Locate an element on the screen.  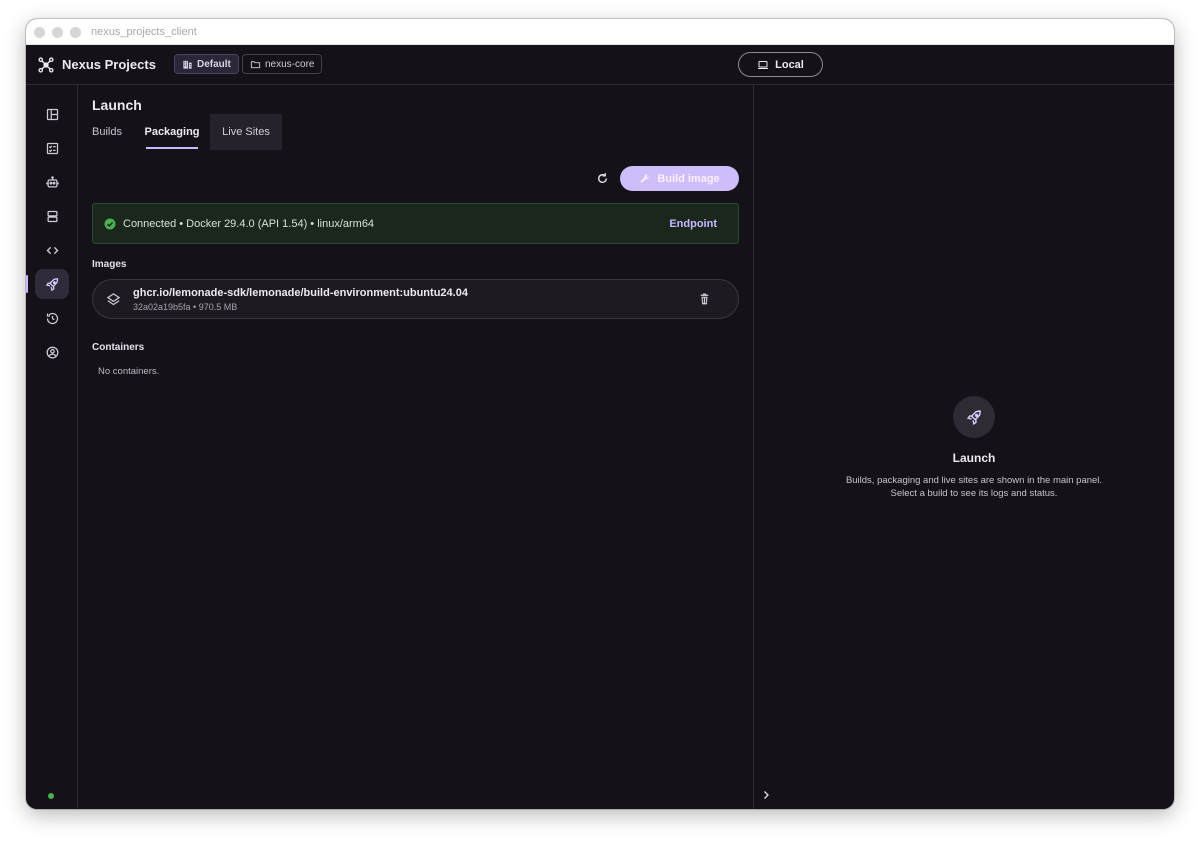
tab-builds: Builds is located at coordinates (107, 132).